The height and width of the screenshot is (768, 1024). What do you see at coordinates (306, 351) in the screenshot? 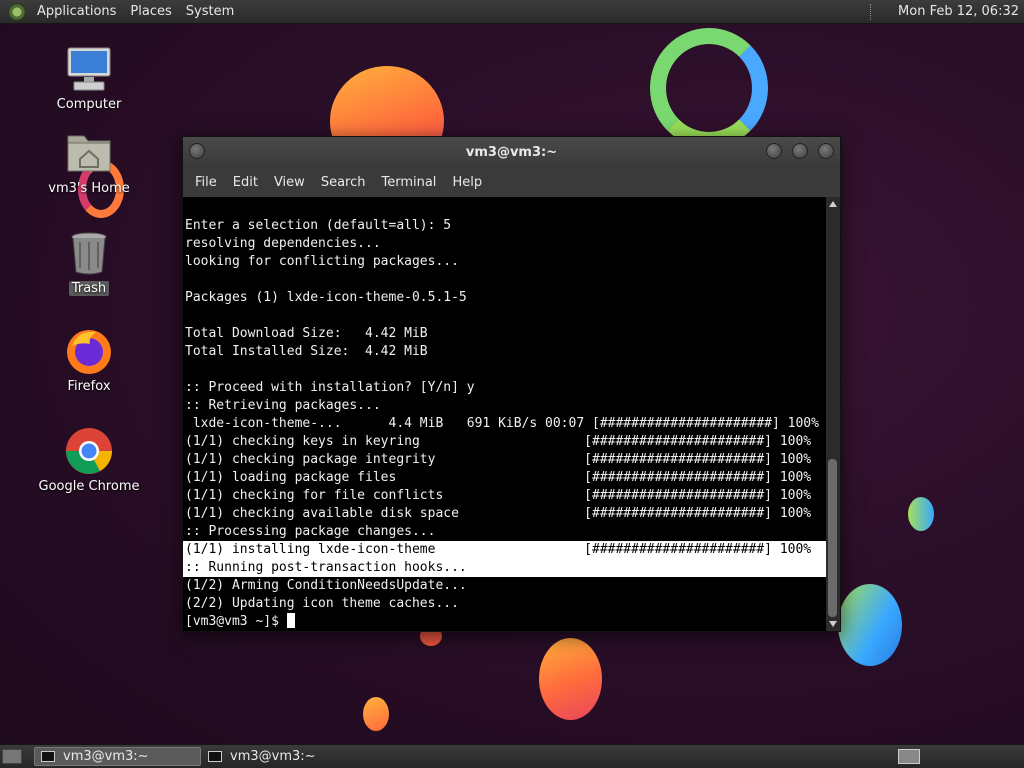
I see `terminal-line: Total Installed Size: 4.42 MiB` at bounding box center [306, 351].